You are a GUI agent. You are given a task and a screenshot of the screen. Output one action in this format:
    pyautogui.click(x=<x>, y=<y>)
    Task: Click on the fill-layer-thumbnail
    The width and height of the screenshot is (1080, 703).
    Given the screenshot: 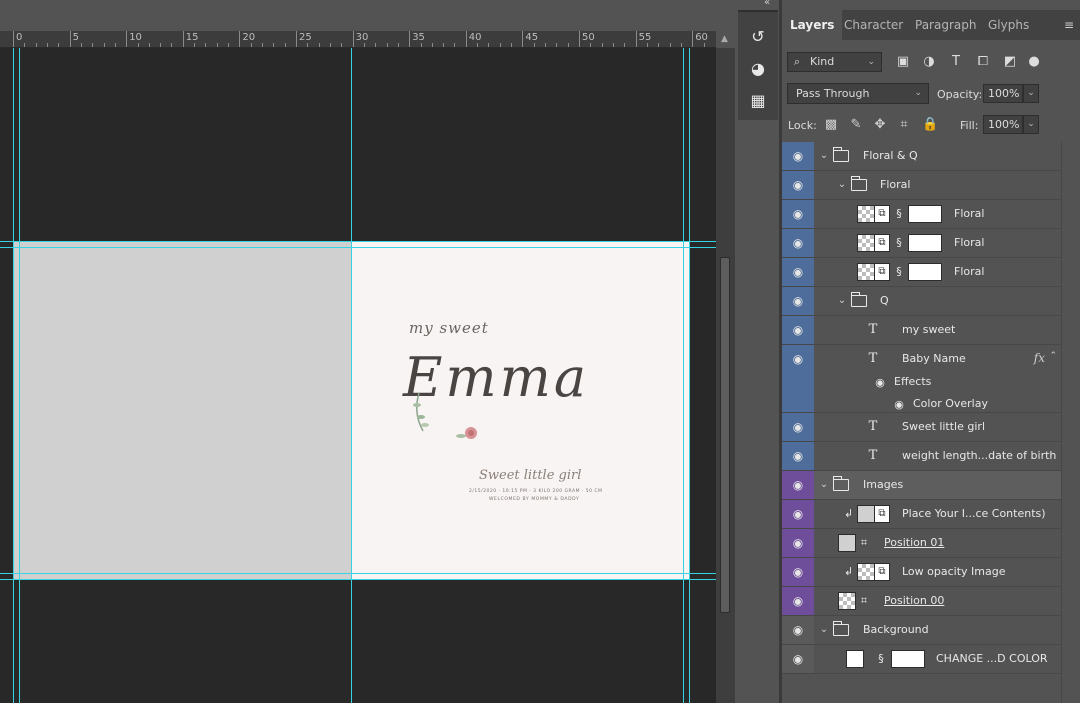 What is the action you would take?
    pyautogui.click(x=855, y=659)
    